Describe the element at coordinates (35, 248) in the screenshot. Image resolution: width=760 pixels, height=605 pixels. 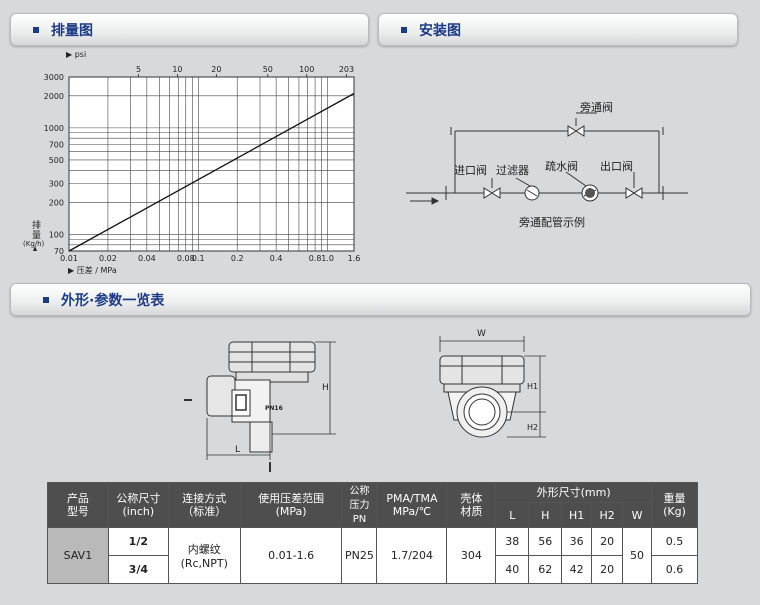
I see `triangle-up-icon` at that location.